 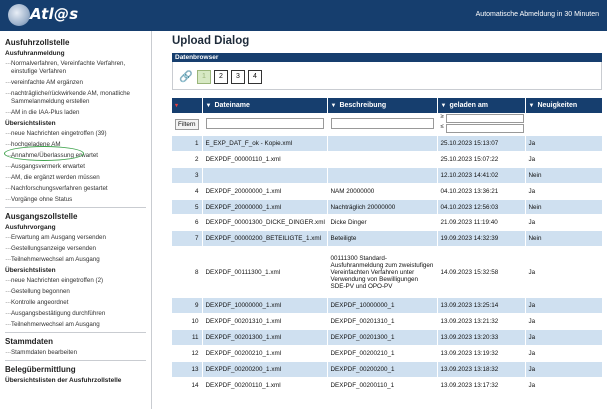 What do you see at coordinates (265, 175) in the screenshot?
I see `cell-dateiname` at bounding box center [265, 175].